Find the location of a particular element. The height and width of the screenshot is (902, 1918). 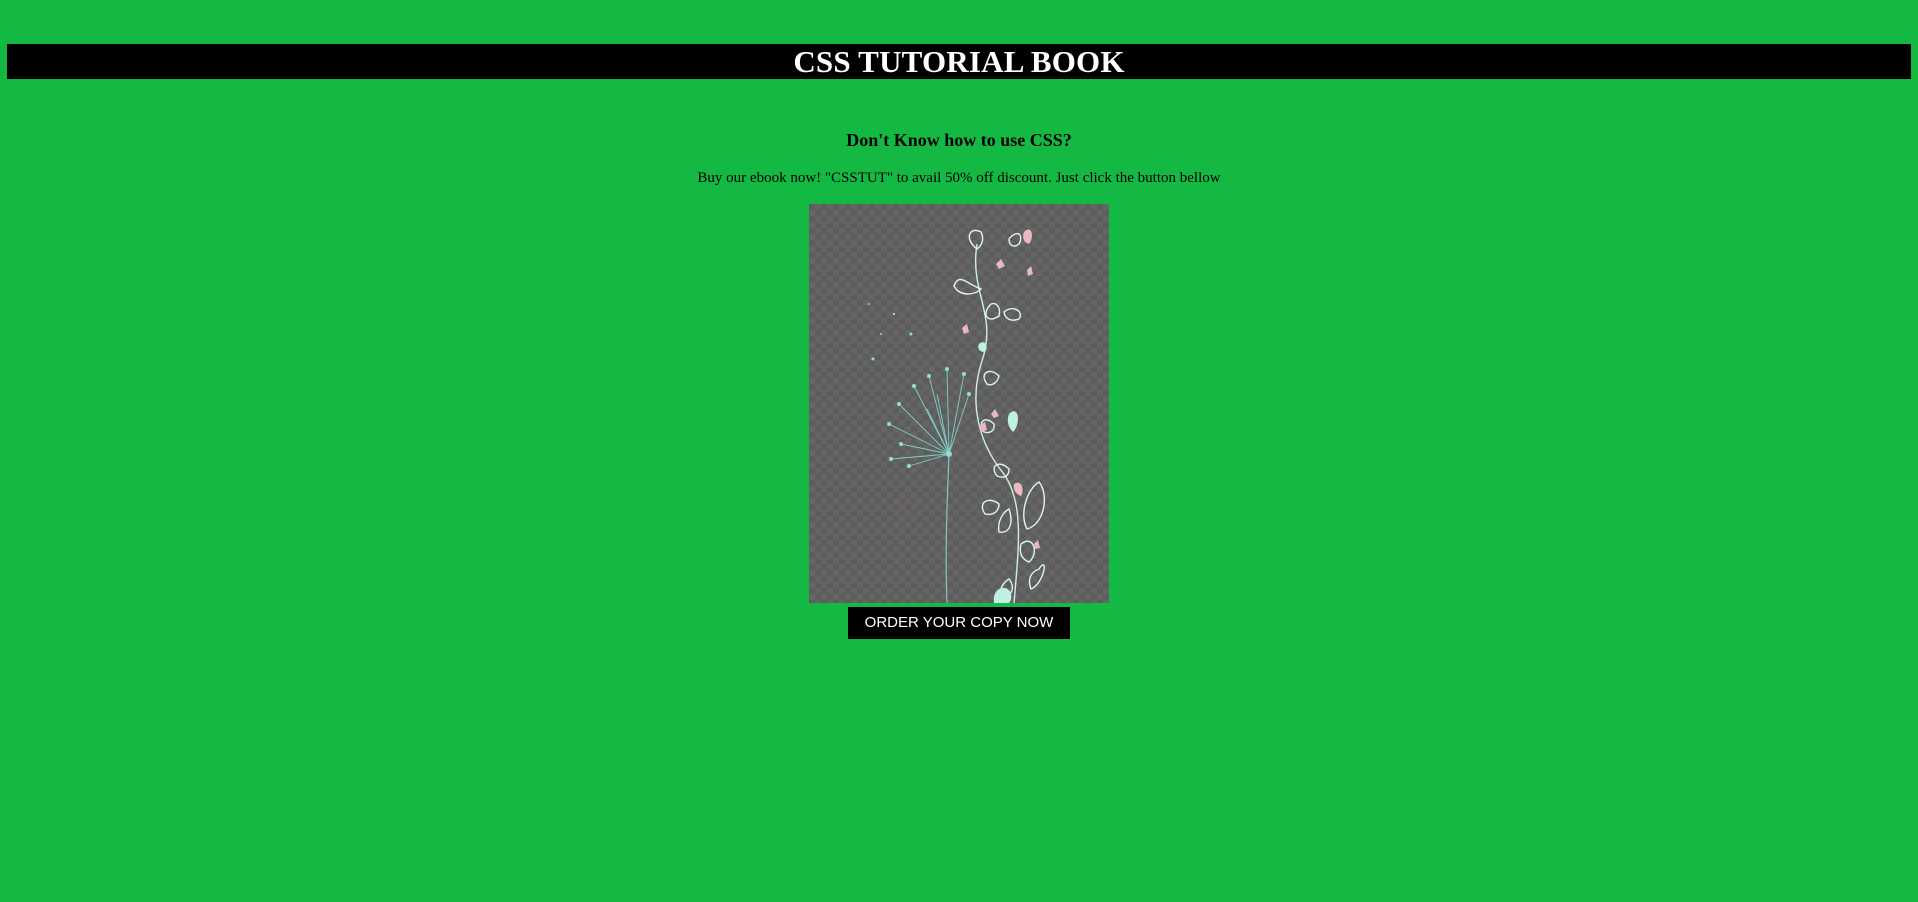

book-cover-image is located at coordinates (959, 403).